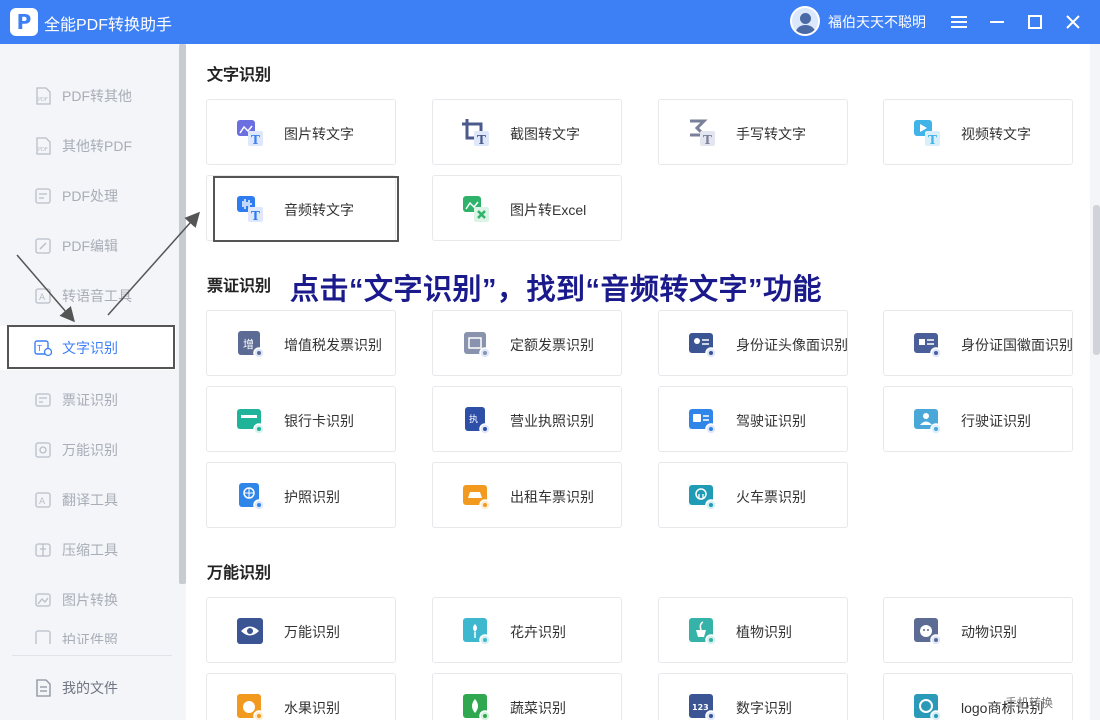 Image resolution: width=1100 pixels, height=720 pixels. Describe the element at coordinates (538, 632) in the screenshot. I see `card-label: 花卉识别` at that location.